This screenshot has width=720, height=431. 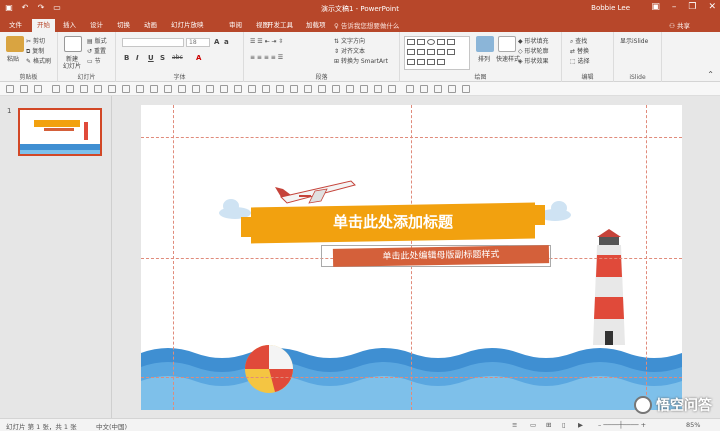 What do you see at coordinates (452, 89) in the screenshot?
I see `star-icon` at bounding box center [452, 89].